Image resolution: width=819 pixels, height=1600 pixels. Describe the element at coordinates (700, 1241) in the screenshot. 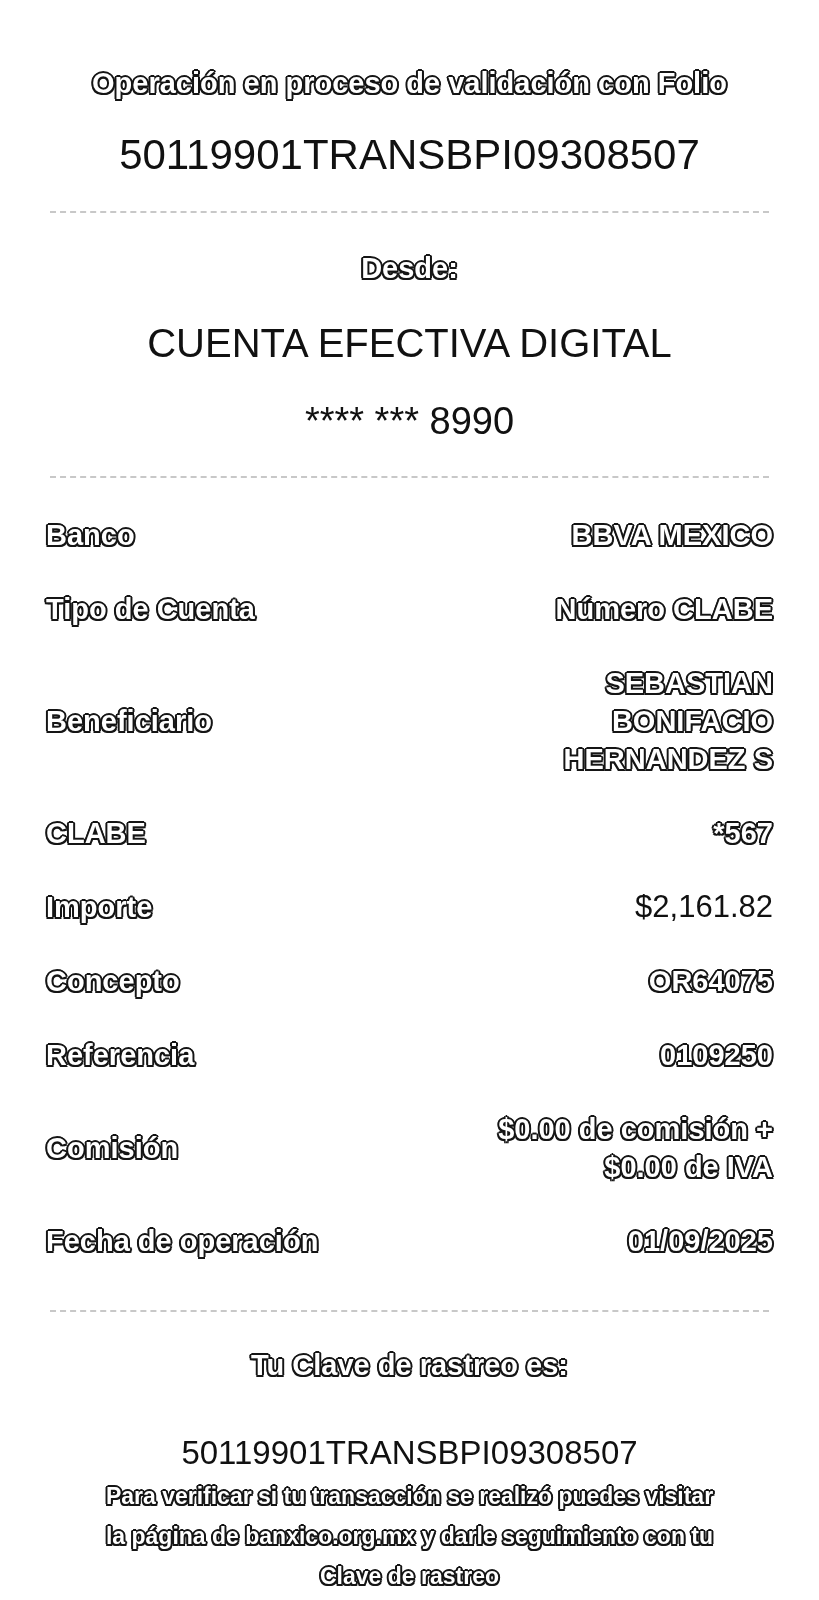

I see `detail-value: 01/09/2025` at that location.